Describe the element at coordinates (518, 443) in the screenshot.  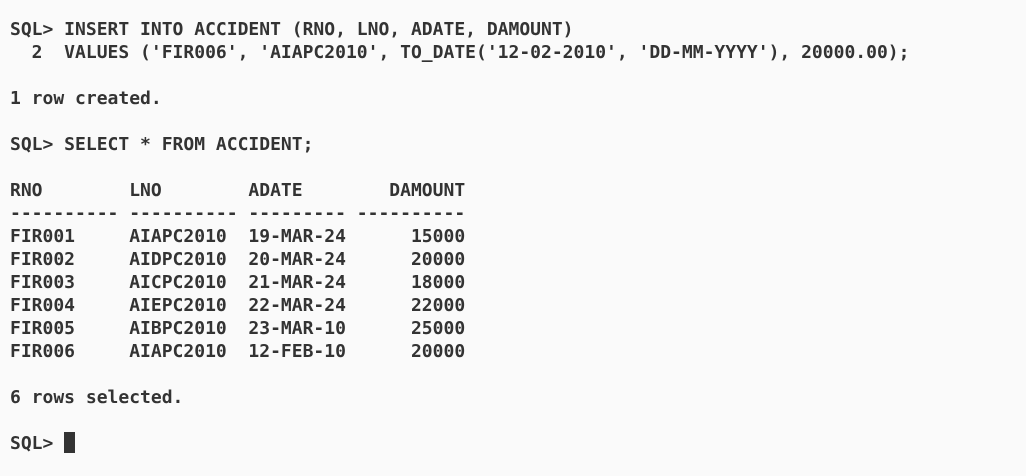
I see `prompt-line: SQL>` at that location.